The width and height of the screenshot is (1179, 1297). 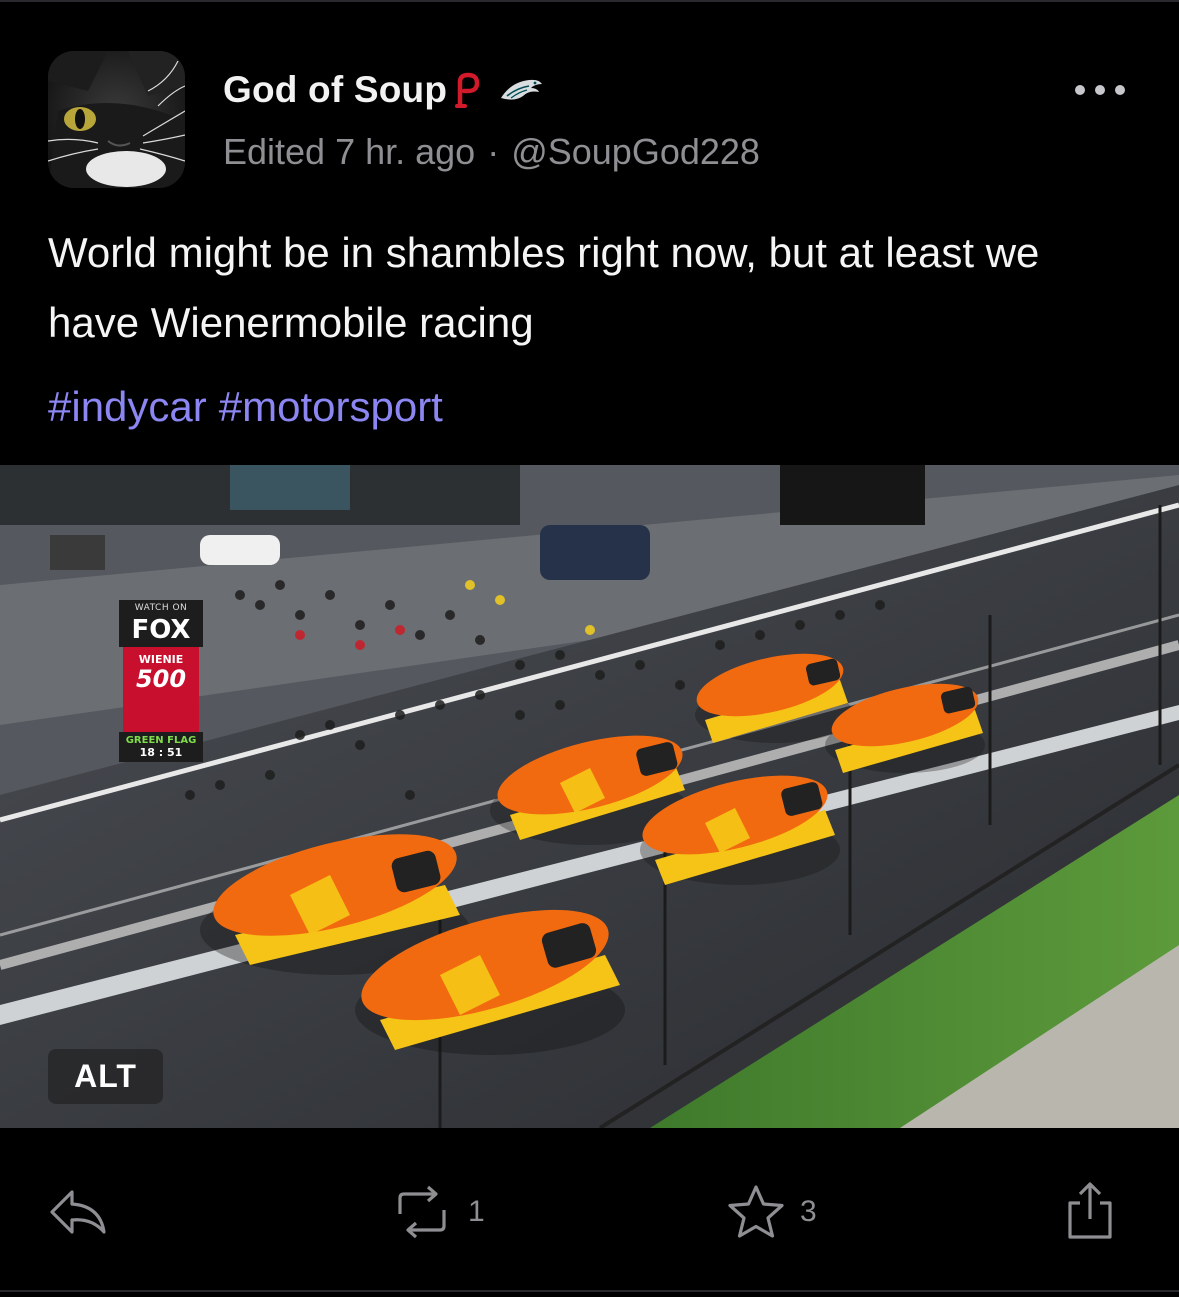 What do you see at coordinates (522, 89) in the screenshot?
I see `eagles-icon` at bounding box center [522, 89].